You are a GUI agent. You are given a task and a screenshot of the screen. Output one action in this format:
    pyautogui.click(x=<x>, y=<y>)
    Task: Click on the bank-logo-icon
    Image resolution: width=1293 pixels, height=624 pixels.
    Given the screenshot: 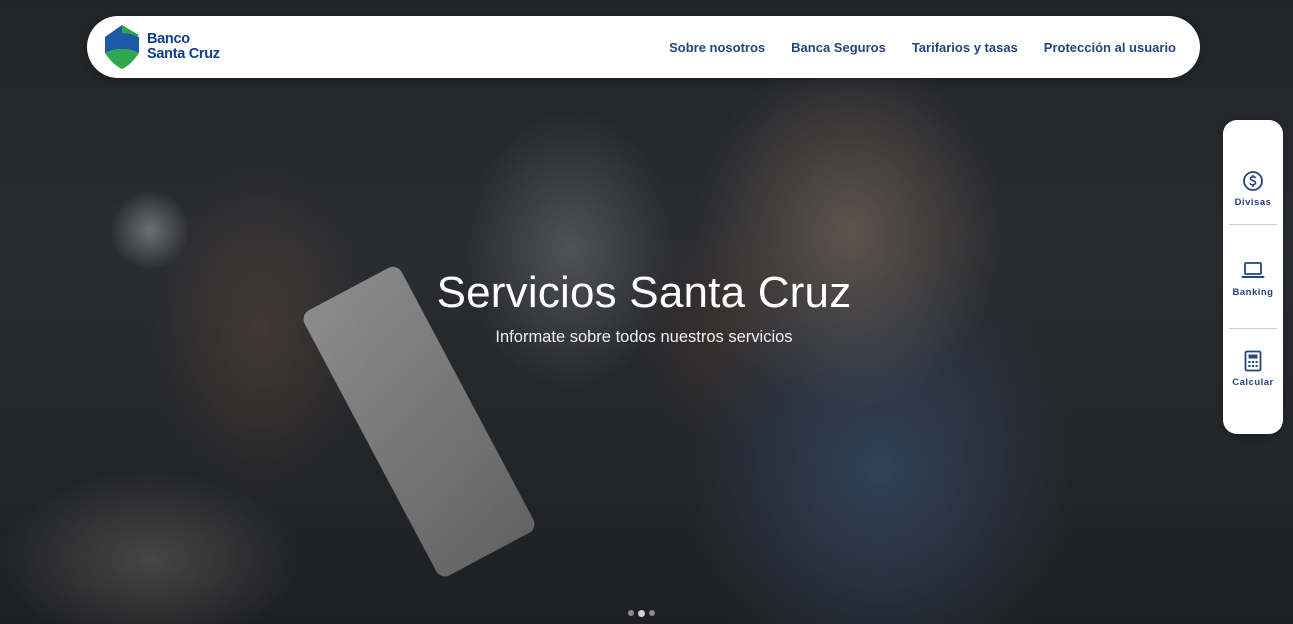 What is the action you would take?
    pyautogui.click(x=122, y=47)
    